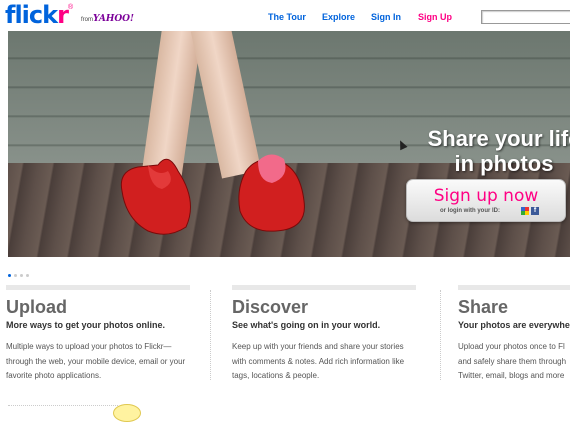 The image size is (570, 422). What do you see at coordinates (306, 325) in the screenshot?
I see `feature-subtitle: See what's going on in your world.` at bounding box center [306, 325].